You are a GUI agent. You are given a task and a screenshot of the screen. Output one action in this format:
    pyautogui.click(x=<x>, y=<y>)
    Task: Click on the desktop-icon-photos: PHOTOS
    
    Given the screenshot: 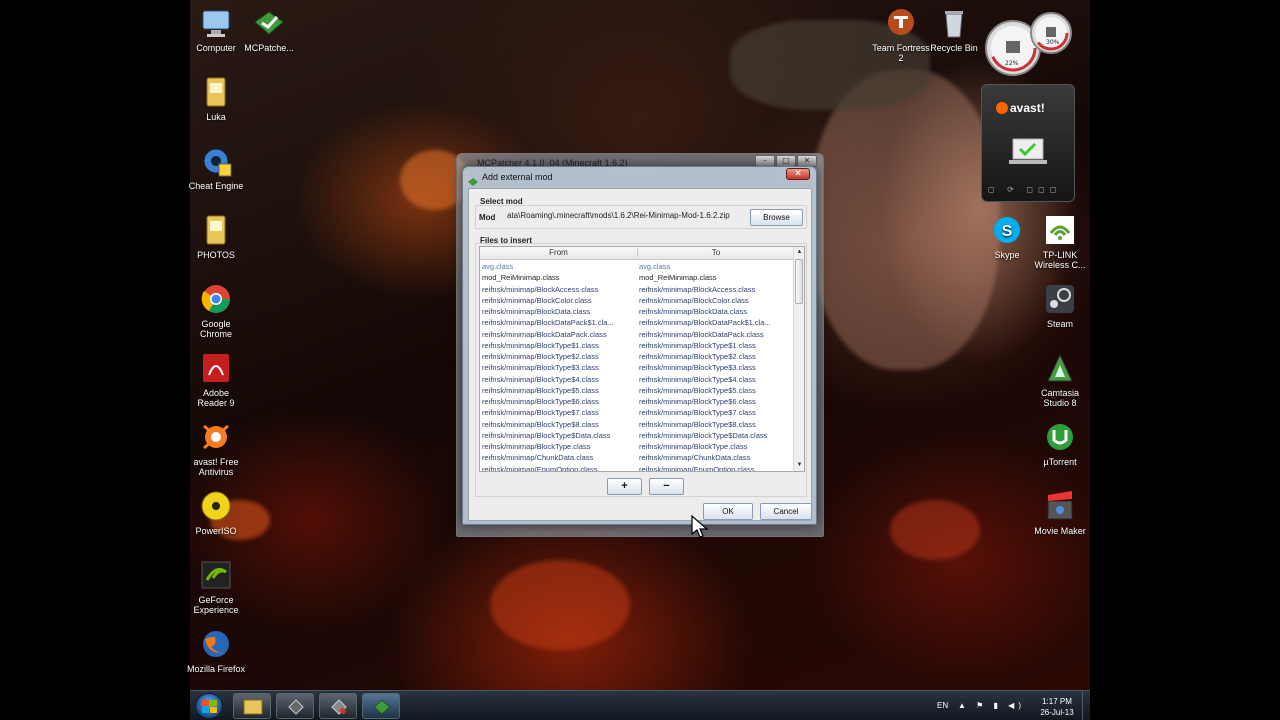 What is the action you would take?
    pyautogui.click(x=216, y=236)
    